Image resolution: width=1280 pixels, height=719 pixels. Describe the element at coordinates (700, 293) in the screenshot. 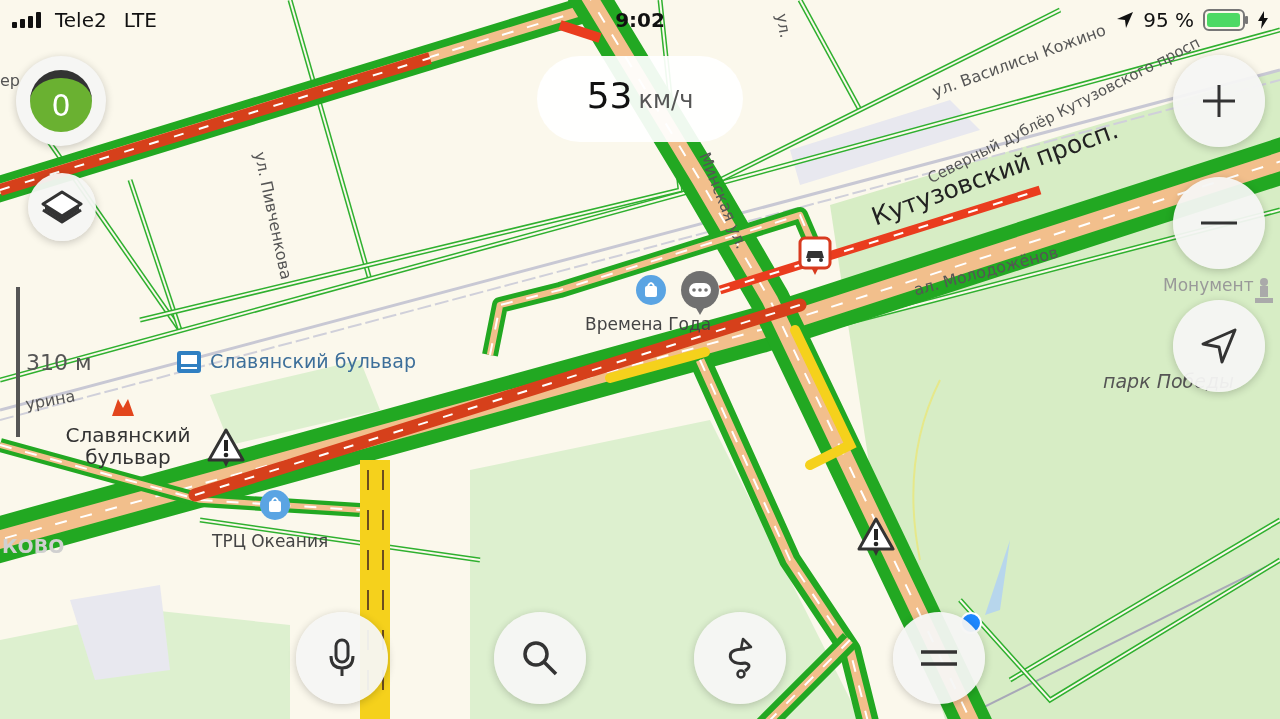

I see `chat-bubble-icon` at that location.